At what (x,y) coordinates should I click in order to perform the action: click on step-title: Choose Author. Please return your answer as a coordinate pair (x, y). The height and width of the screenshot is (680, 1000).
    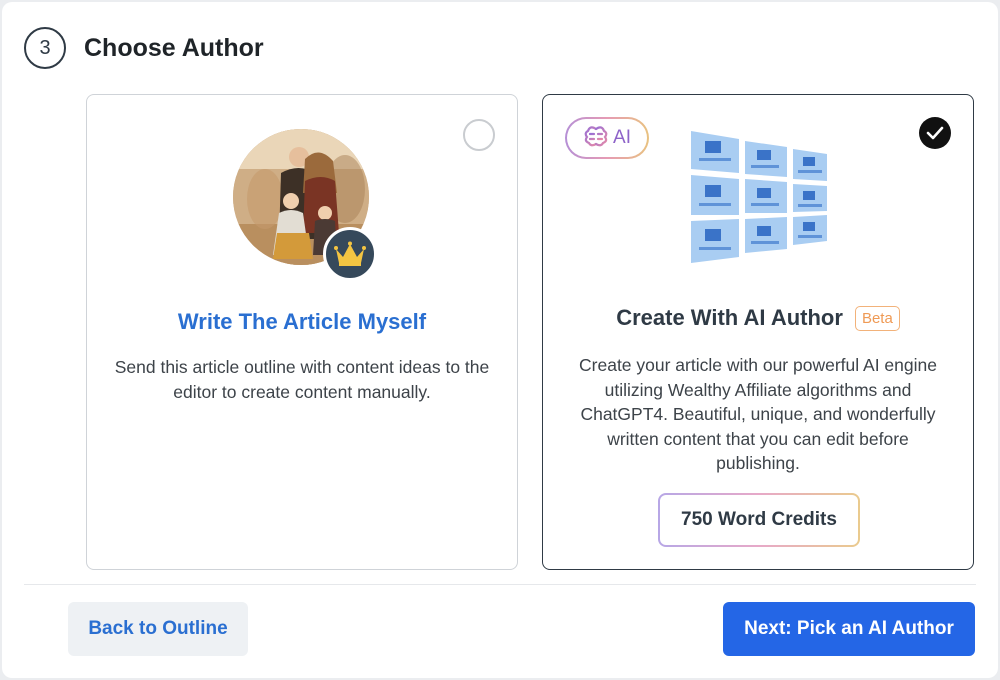
    Looking at the image, I should click on (174, 47).